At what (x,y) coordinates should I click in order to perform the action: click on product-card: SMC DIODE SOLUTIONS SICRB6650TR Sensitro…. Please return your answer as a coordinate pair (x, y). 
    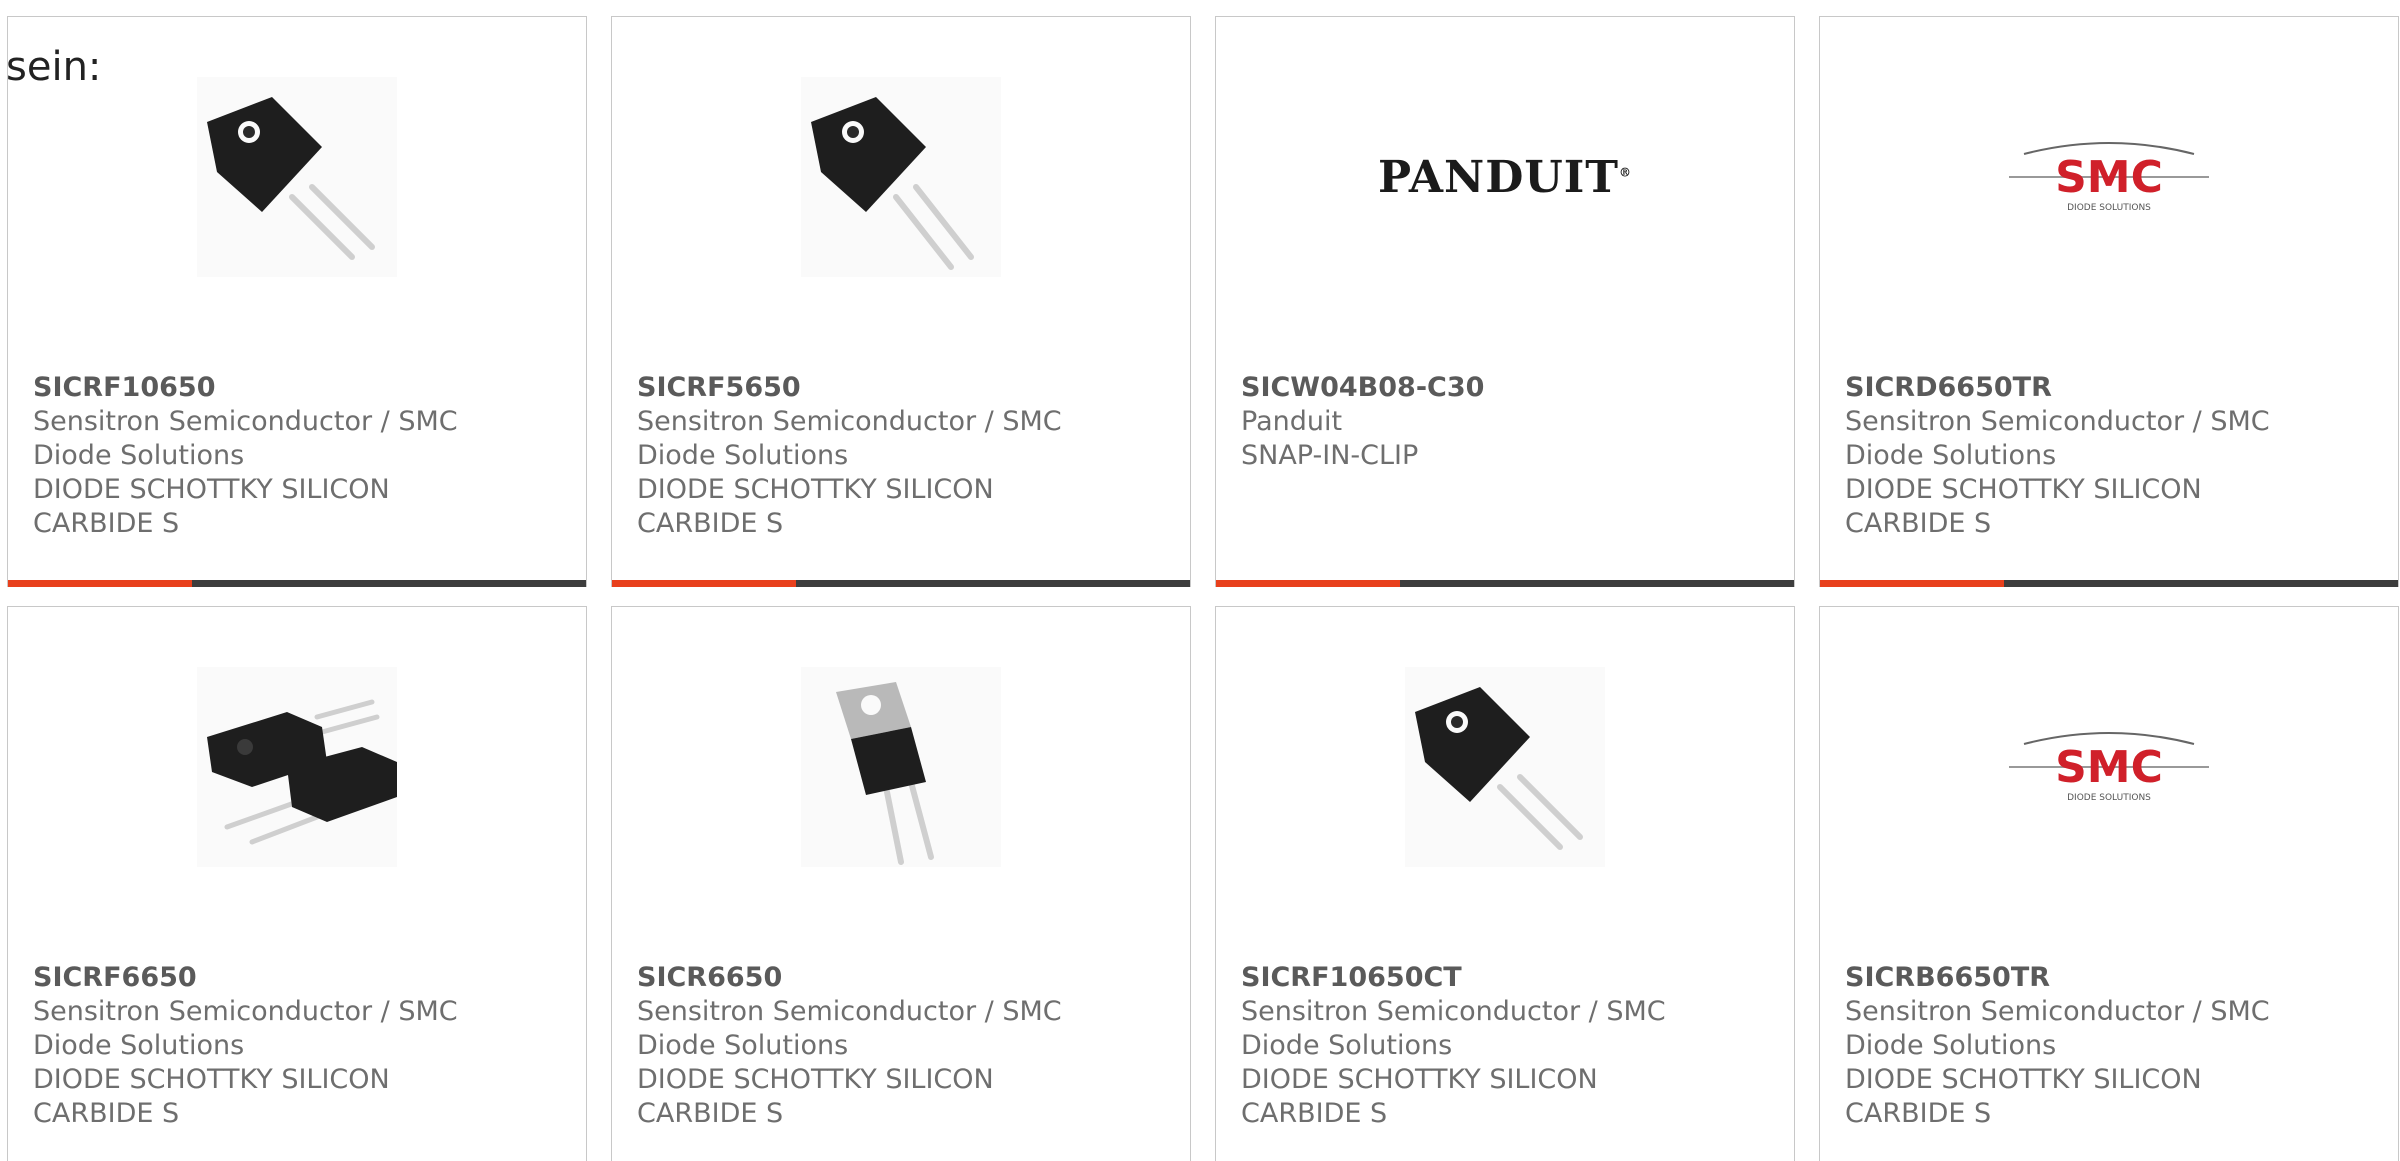
    Looking at the image, I should click on (2109, 883).